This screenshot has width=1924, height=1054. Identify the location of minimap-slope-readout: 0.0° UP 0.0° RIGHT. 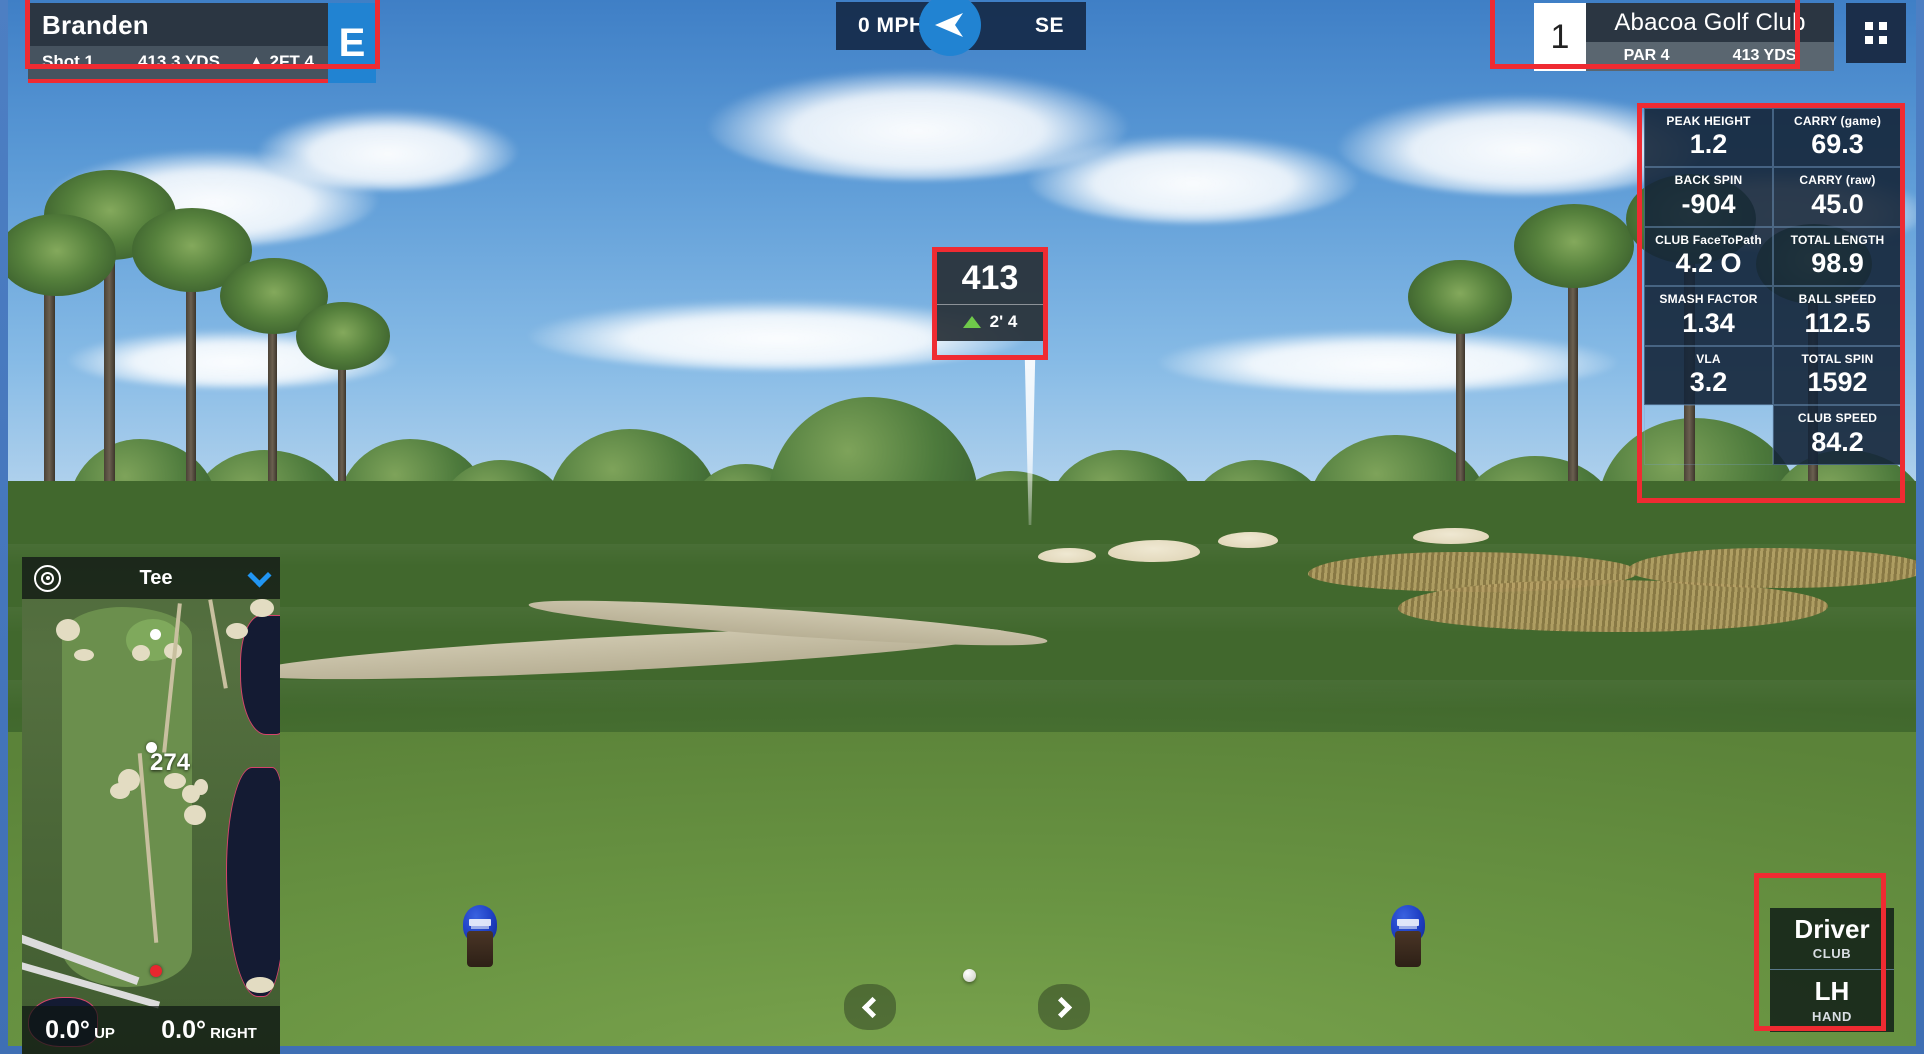
(151, 1030).